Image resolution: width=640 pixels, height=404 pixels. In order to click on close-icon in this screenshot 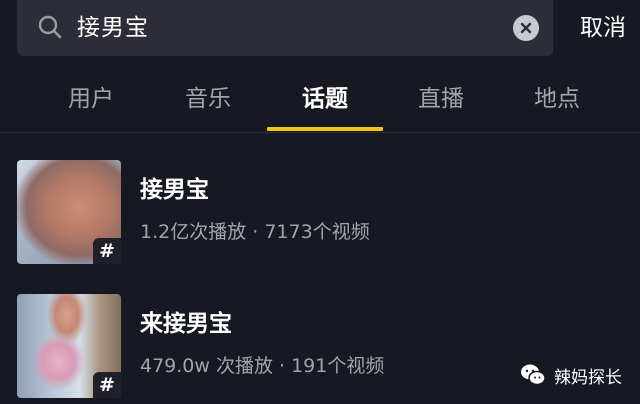, I will do `click(526, 28)`.